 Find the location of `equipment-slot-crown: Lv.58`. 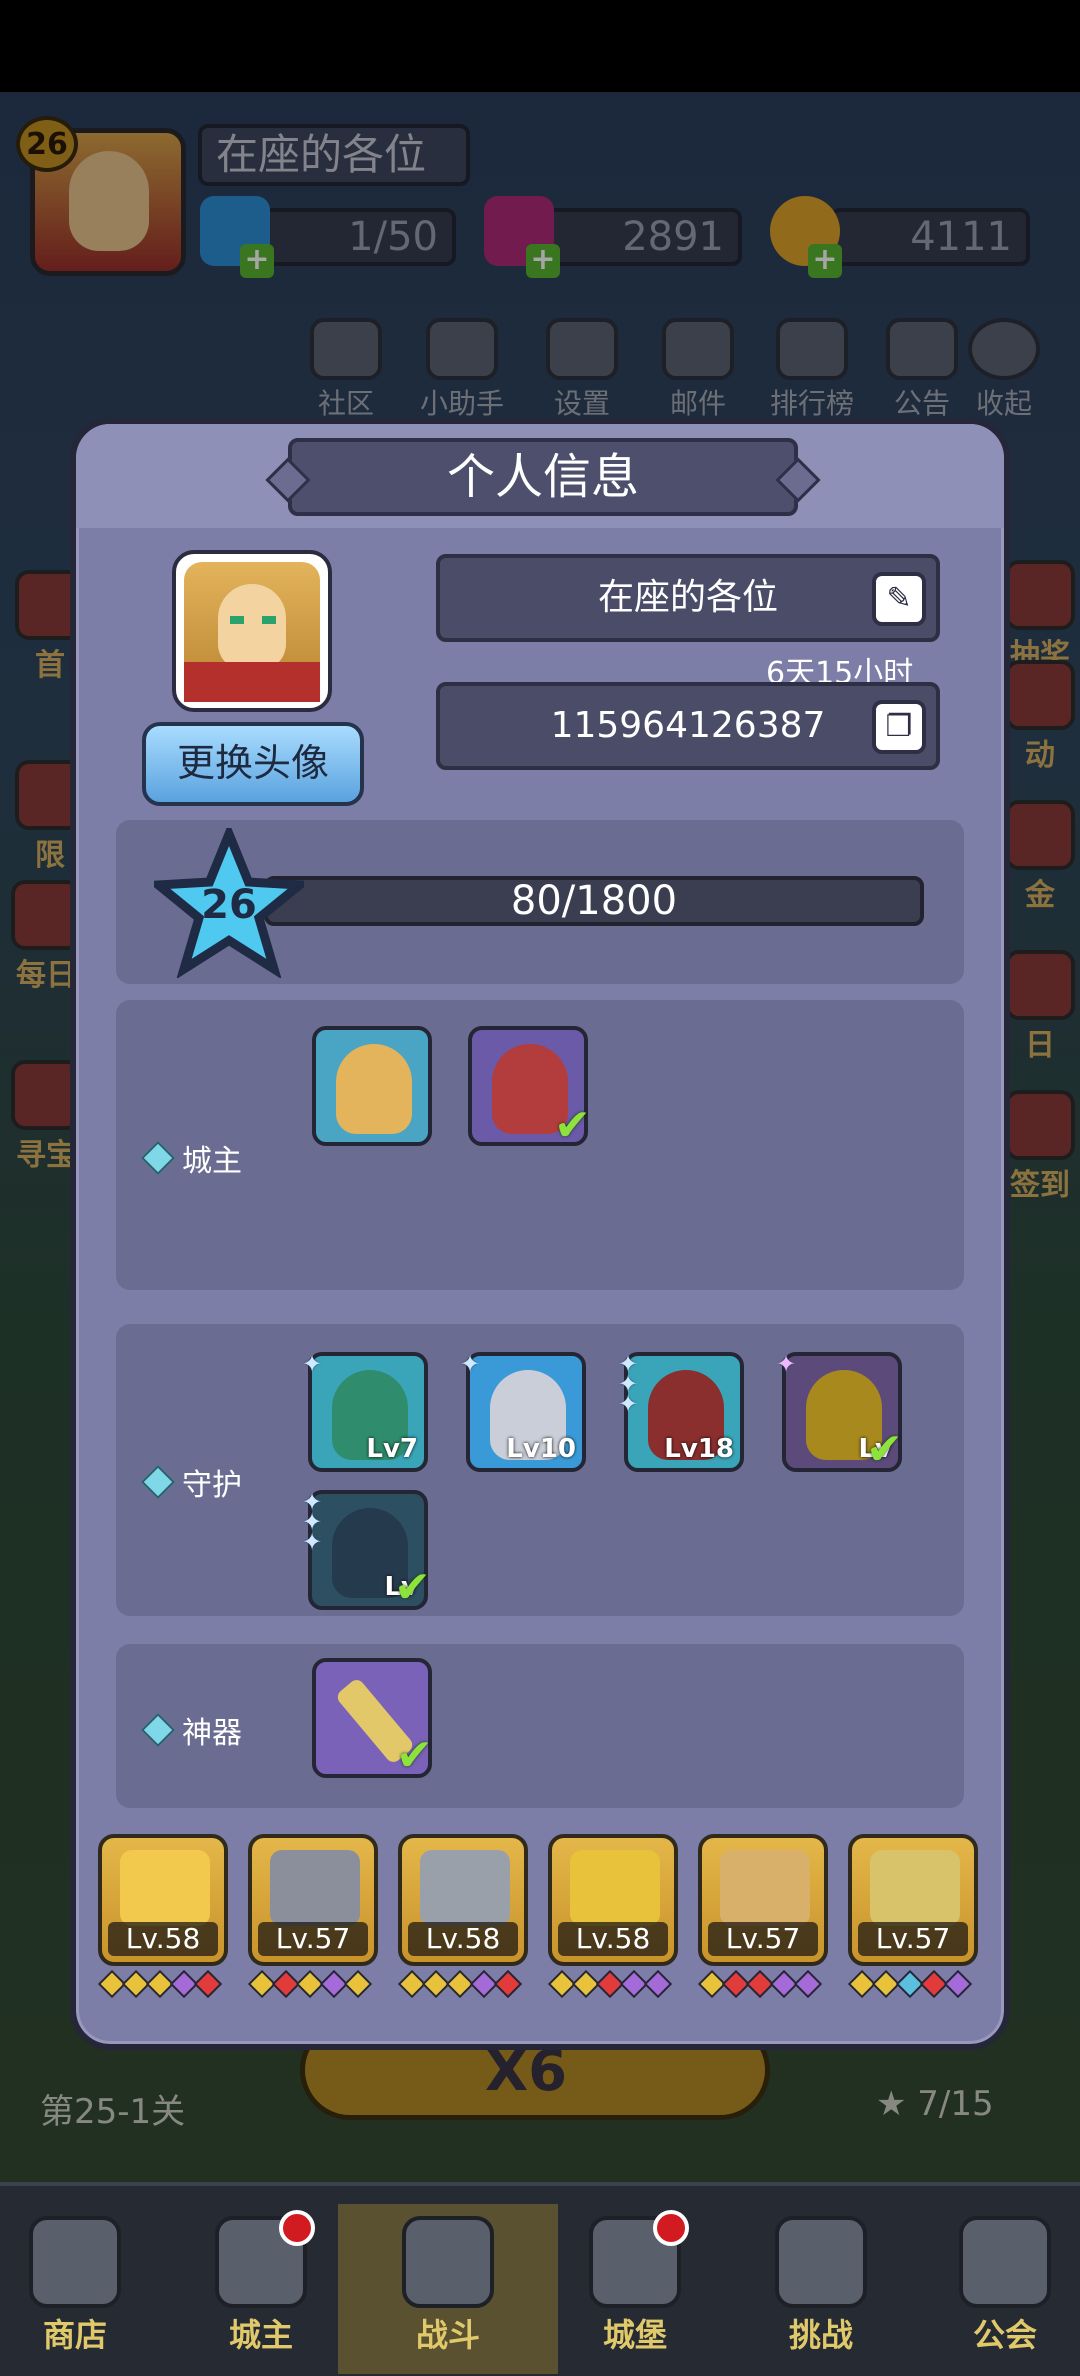

equipment-slot-crown: Lv.58 is located at coordinates (163, 1900).